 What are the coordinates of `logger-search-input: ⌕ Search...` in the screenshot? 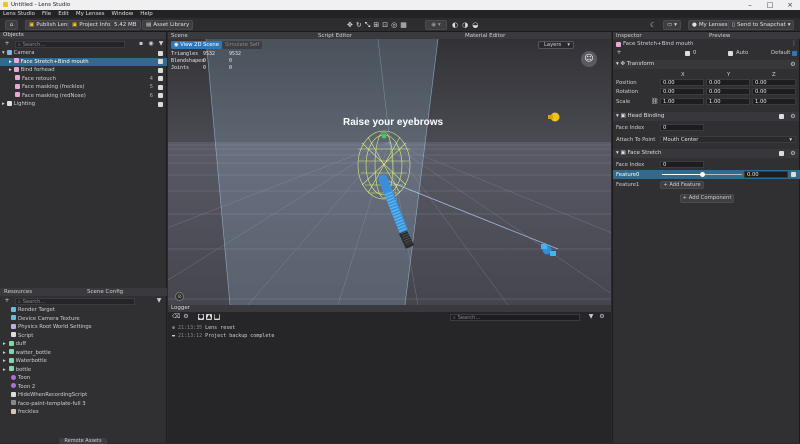 It's located at (515, 317).